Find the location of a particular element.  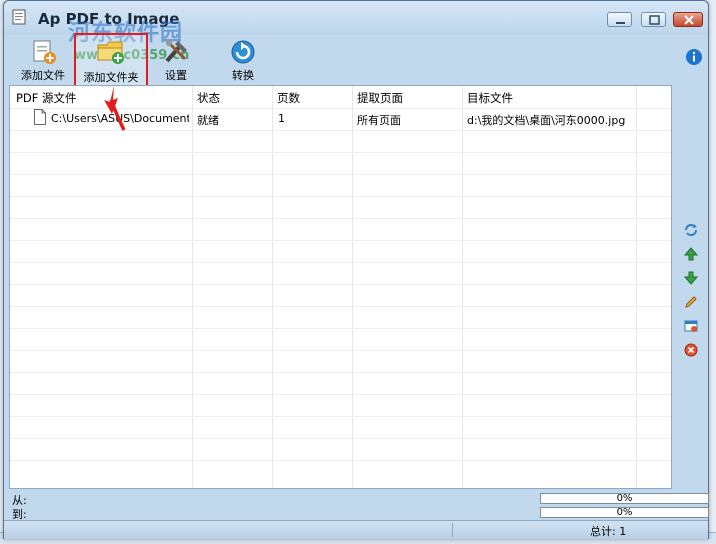

to-progress-bar: 0% is located at coordinates (624, 512).